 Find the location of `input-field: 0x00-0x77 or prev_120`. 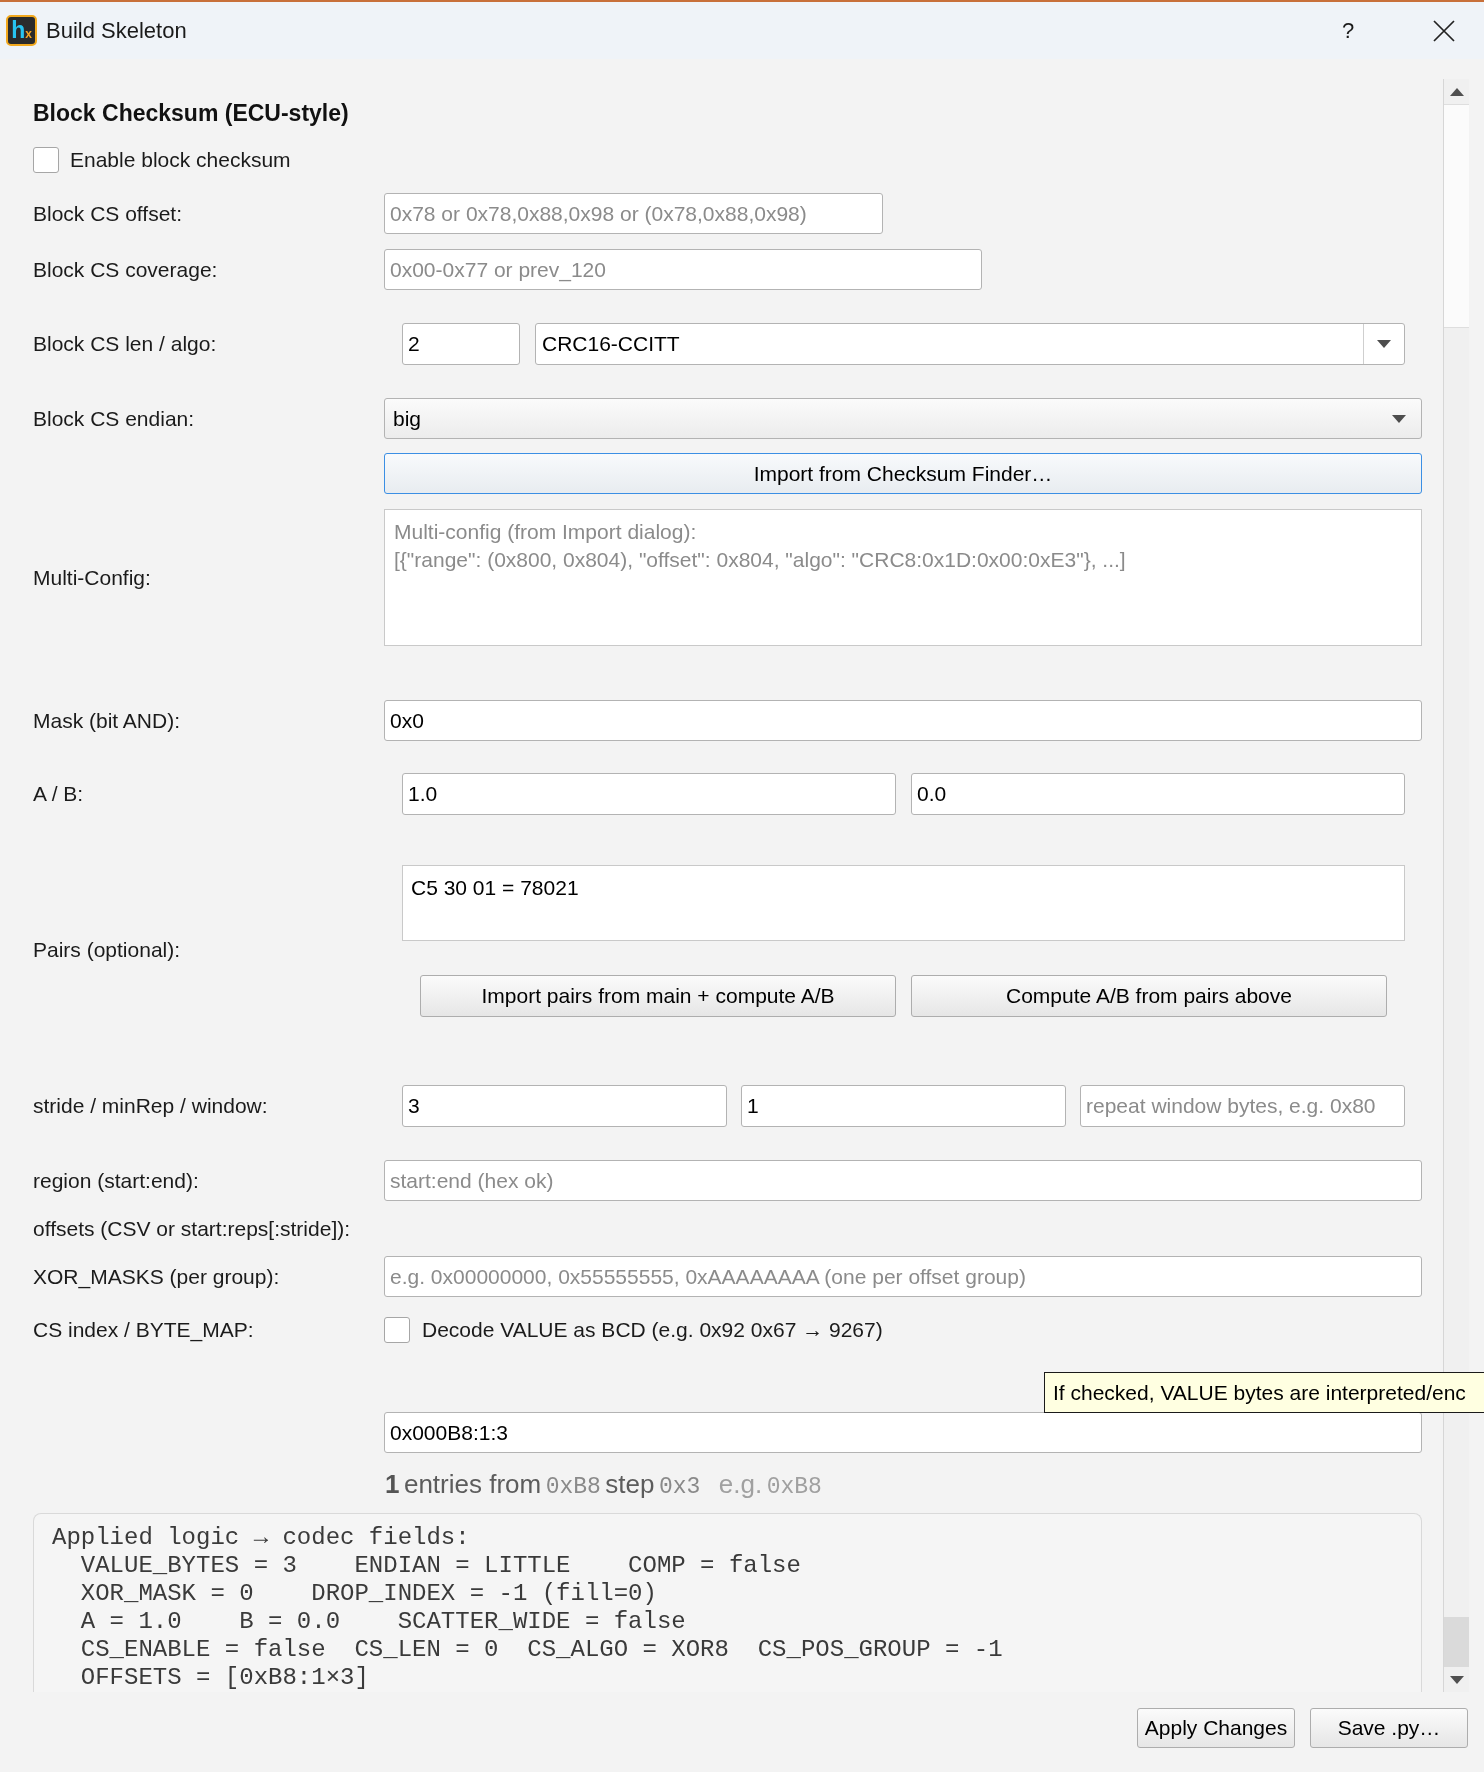

input-field: 0x00-0x77 or prev_120 is located at coordinates (683, 269).